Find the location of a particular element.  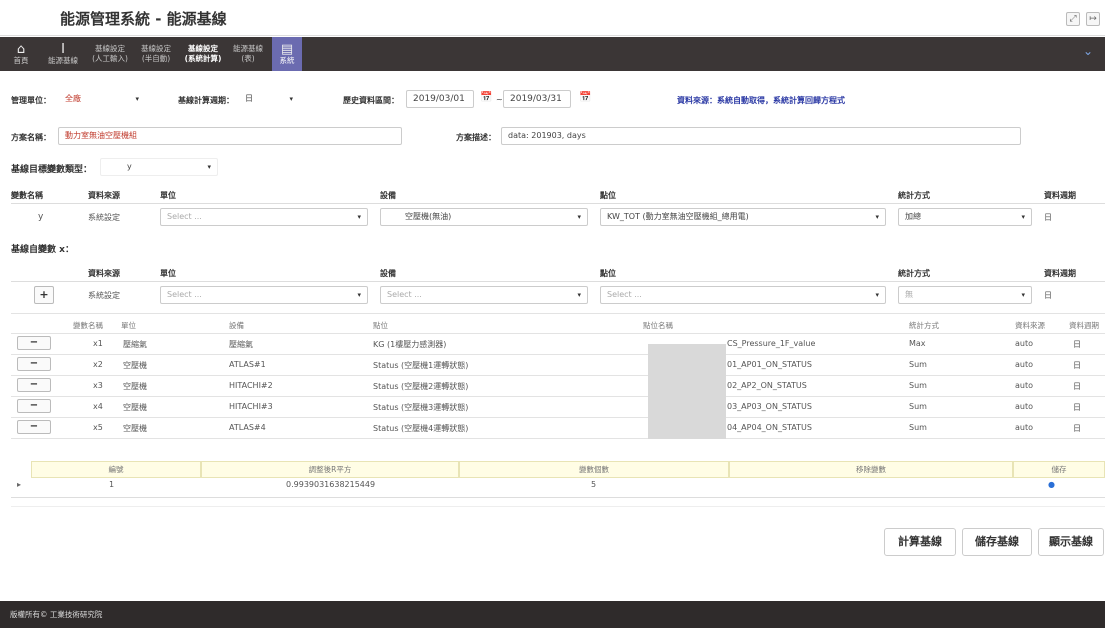

target-point-select: KW_TOT (動力室無油空壓機組_總用電) ▾ is located at coordinates (743, 217).